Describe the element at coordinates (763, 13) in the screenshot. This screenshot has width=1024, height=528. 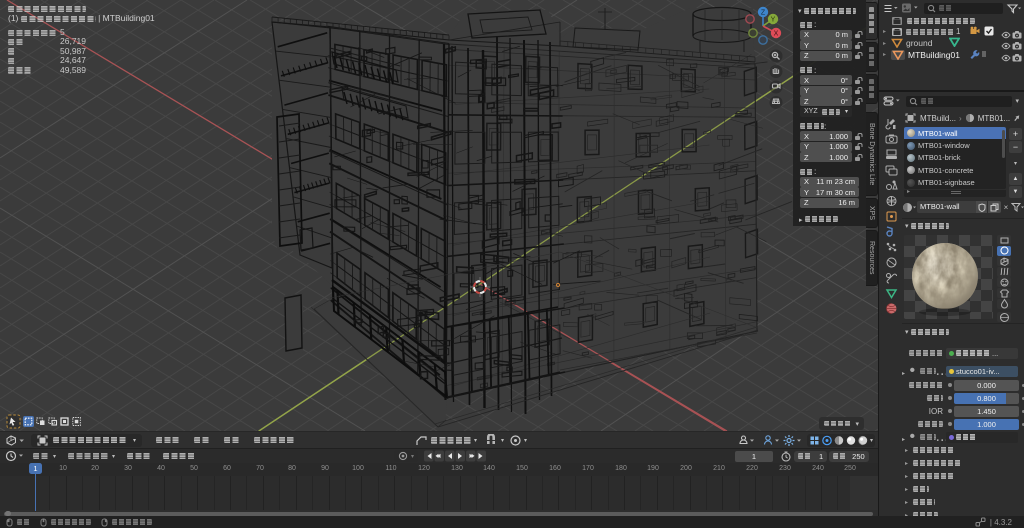
I see `svg-text: Z` at that location.